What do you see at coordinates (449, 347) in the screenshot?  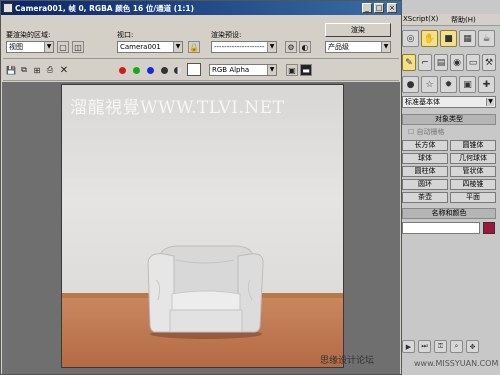 I see `bottom-toolbar: ▶ ⏭ ⚿ ⌕ ✥` at bounding box center [449, 347].